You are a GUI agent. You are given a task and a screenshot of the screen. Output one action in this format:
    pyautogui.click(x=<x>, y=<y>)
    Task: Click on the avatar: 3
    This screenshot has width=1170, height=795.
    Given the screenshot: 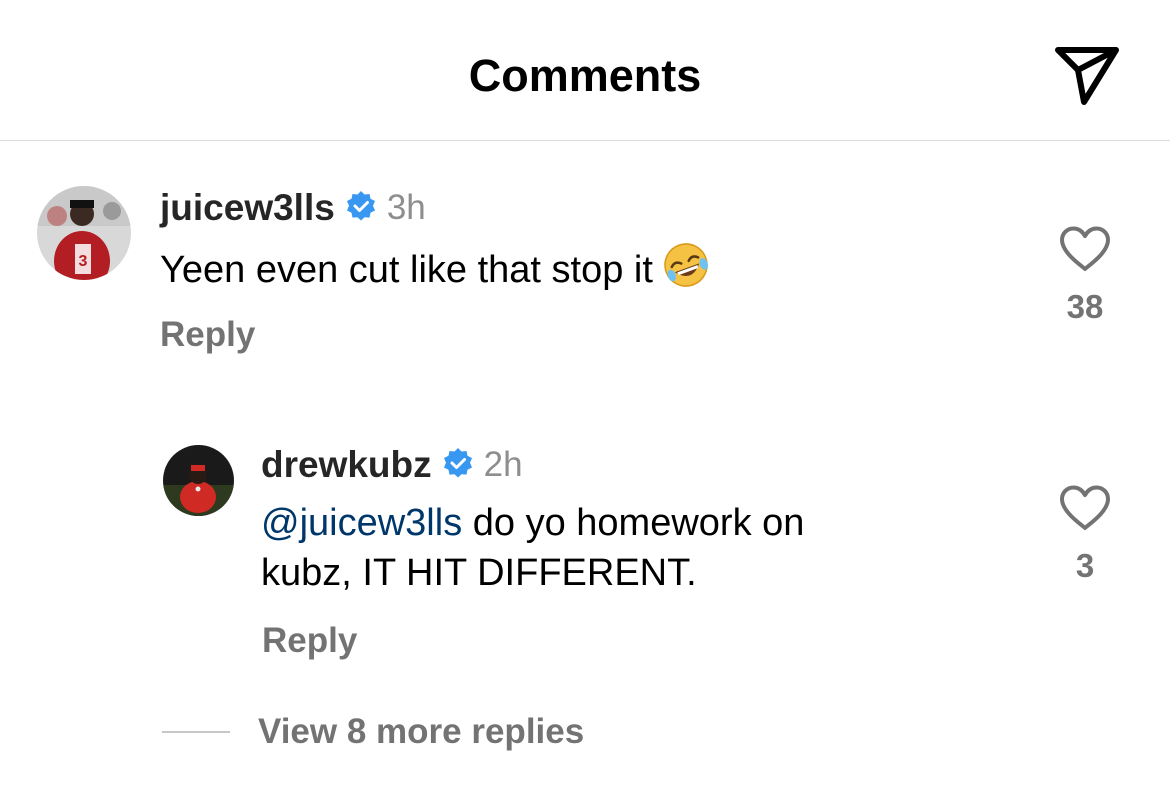 What is the action you would take?
    pyautogui.click(x=84, y=233)
    